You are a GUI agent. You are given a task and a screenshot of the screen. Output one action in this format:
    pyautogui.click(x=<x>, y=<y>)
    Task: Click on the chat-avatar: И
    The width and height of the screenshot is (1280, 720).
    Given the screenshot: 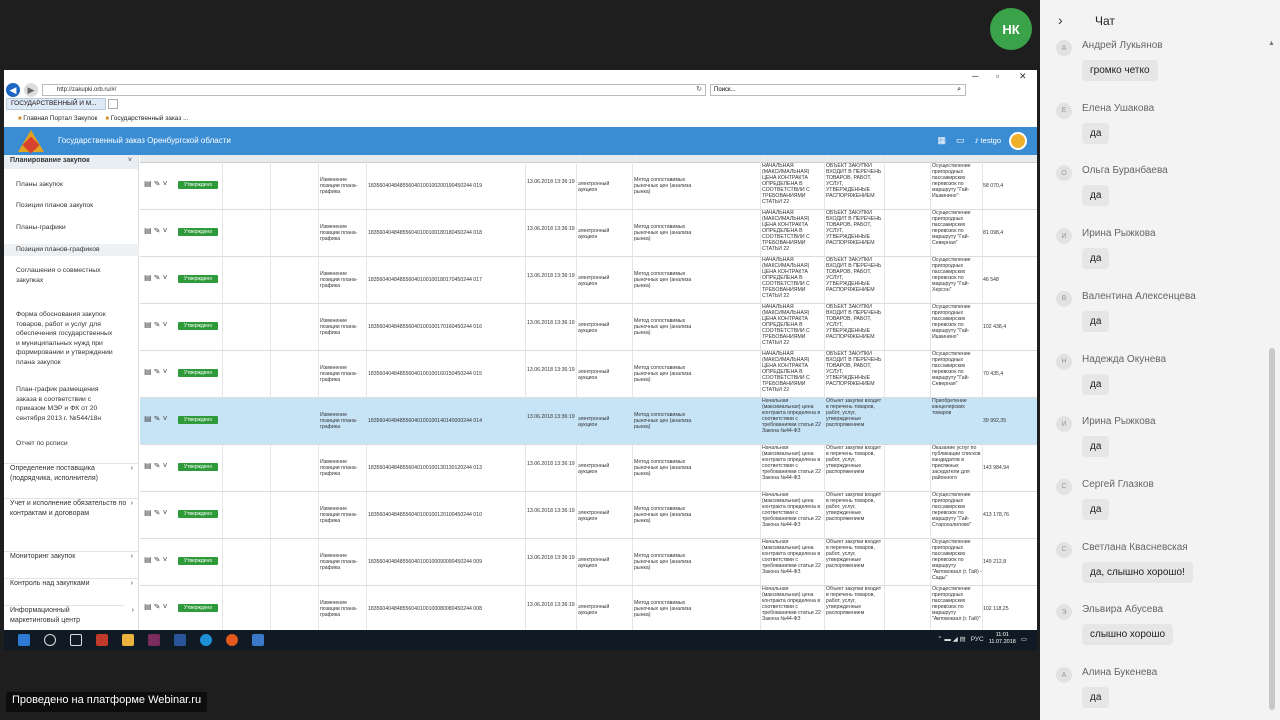 What is the action you would take?
    pyautogui.click(x=1064, y=424)
    